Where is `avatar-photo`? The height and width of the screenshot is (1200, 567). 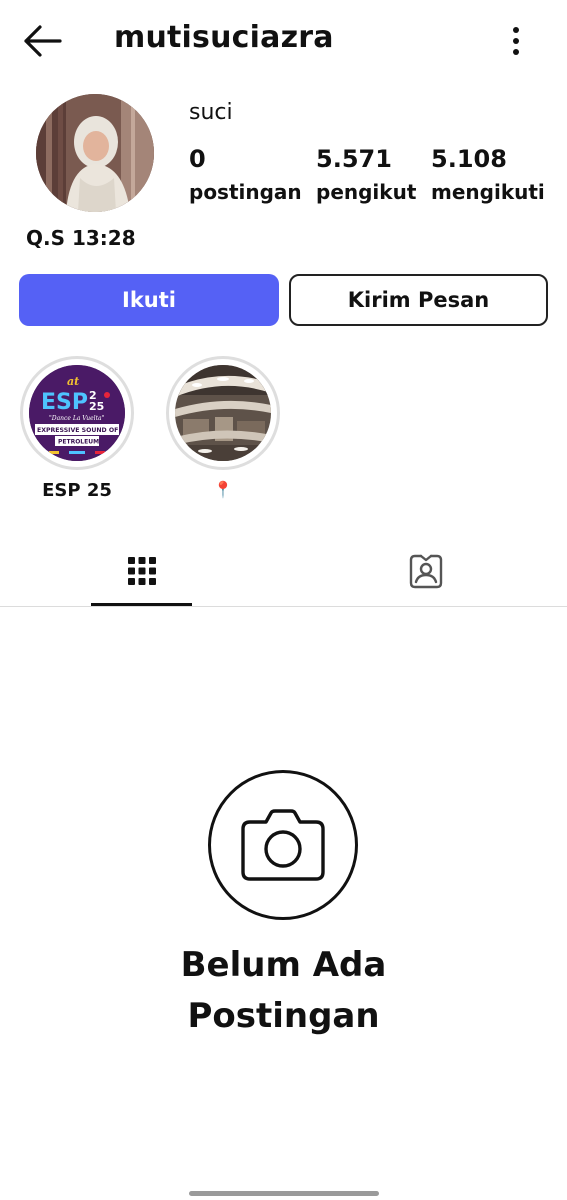
avatar-photo is located at coordinates (95, 153).